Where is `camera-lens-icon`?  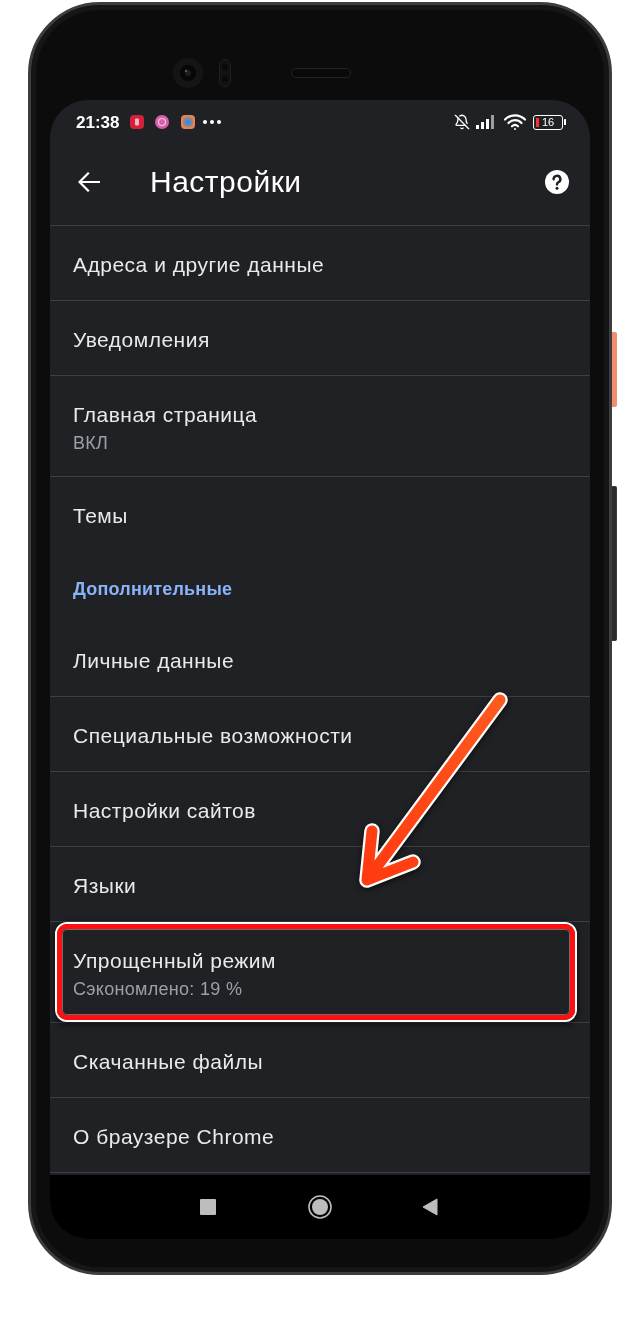
camera-lens-icon is located at coordinates (188, 73).